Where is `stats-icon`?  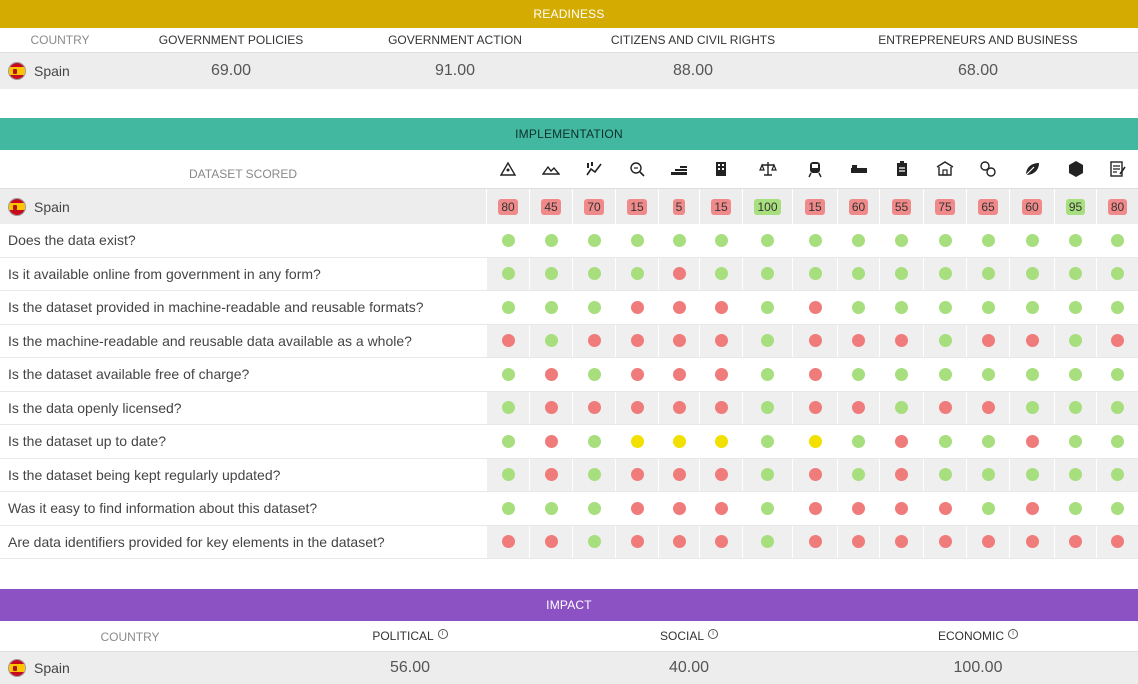
stats-icon is located at coordinates (593, 169).